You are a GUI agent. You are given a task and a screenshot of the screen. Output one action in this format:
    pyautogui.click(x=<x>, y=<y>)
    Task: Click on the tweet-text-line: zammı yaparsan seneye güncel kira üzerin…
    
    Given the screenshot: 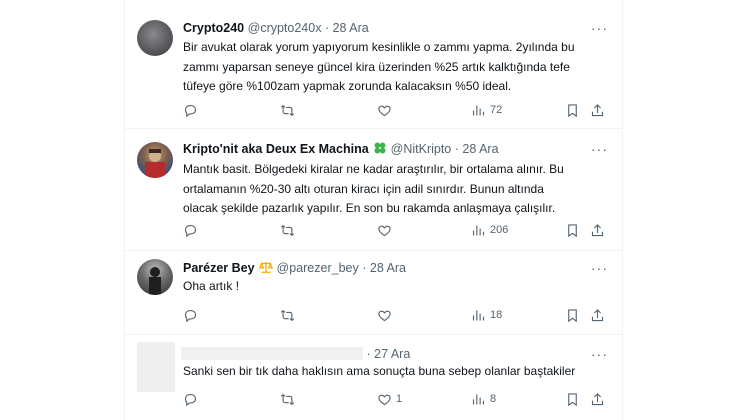 What is the action you would take?
    pyautogui.click(x=376, y=66)
    